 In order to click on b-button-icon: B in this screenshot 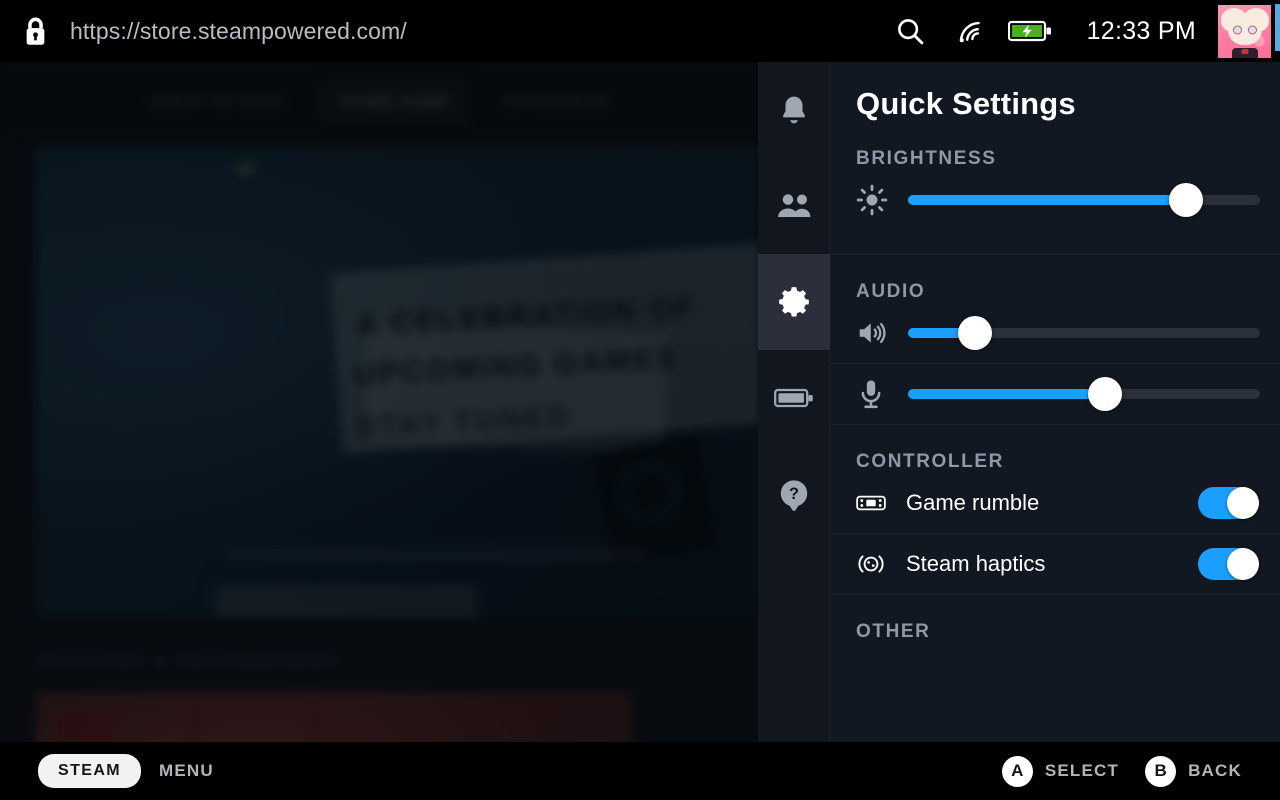, I will do `click(1161, 771)`.